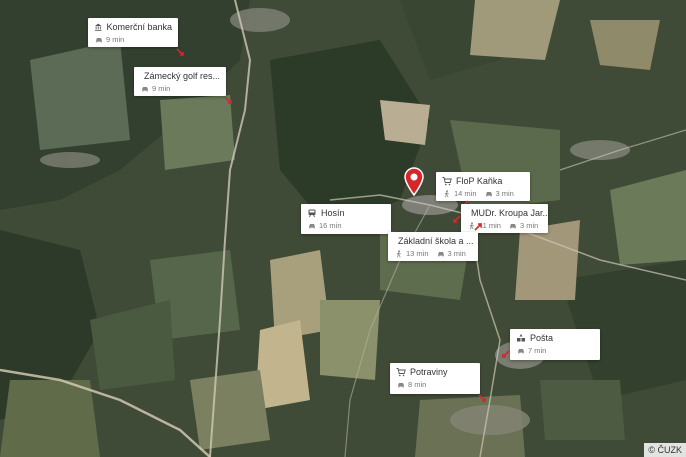  I want to click on poi-name: Potraviny, so click(429, 372).